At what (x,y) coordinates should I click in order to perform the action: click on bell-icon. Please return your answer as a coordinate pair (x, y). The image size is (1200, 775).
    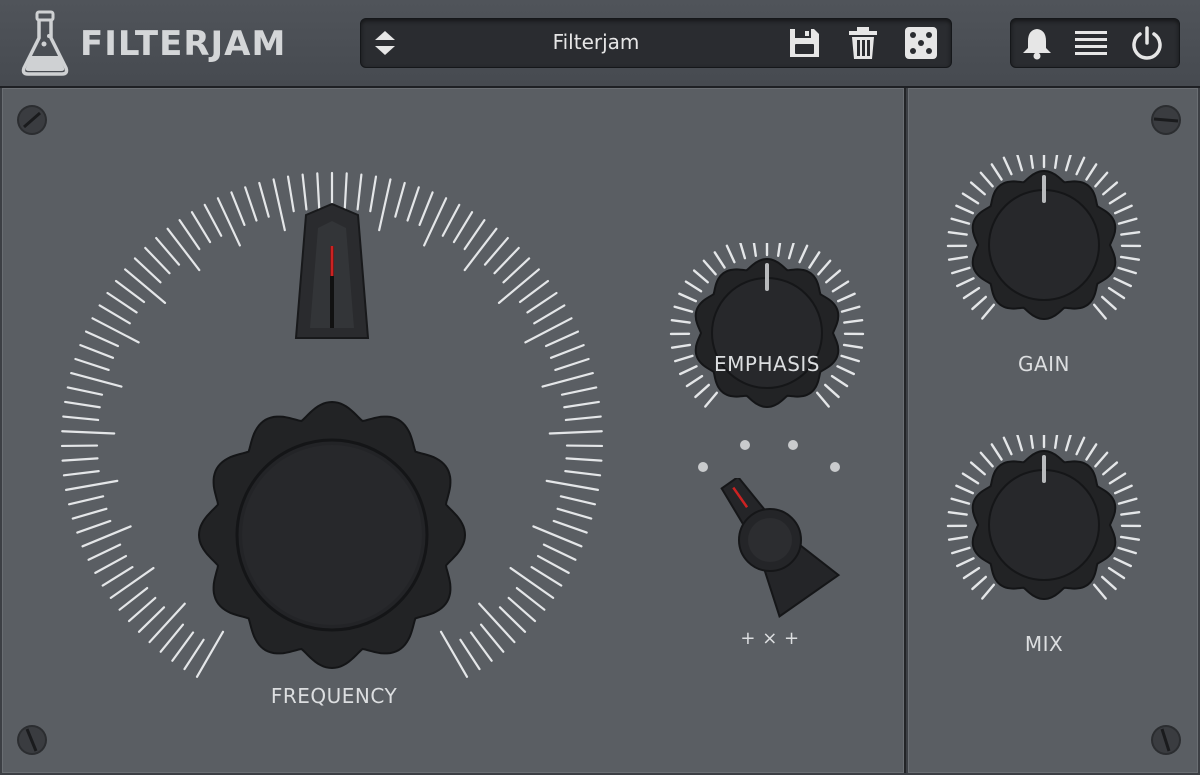
    Looking at the image, I should click on (1037, 43).